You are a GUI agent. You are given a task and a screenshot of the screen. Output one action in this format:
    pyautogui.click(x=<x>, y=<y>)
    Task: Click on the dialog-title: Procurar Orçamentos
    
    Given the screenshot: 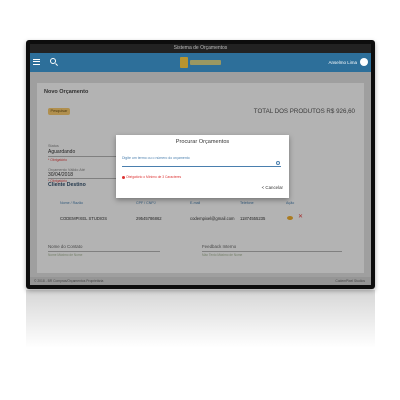 What is the action you would take?
    pyautogui.click(x=202, y=142)
    